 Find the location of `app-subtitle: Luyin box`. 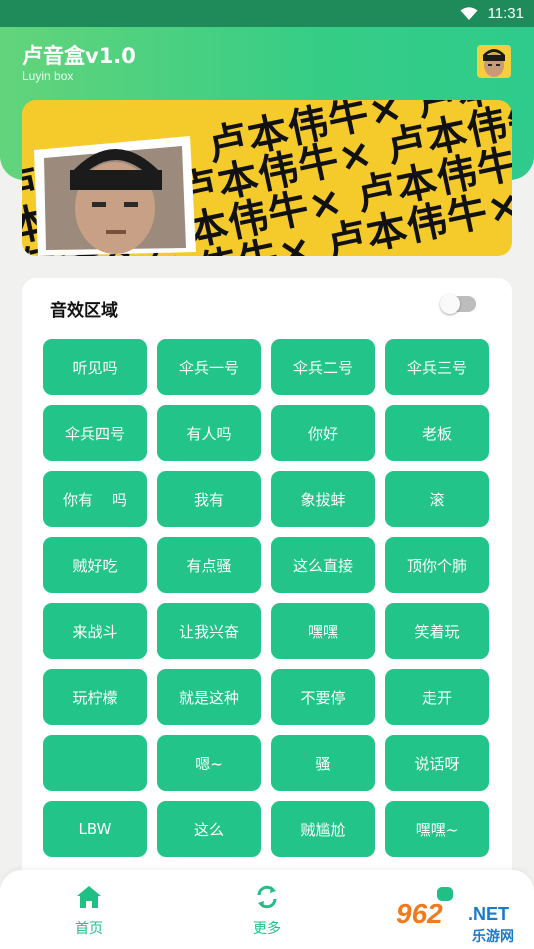

app-subtitle: Luyin box is located at coordinates (48, 76).